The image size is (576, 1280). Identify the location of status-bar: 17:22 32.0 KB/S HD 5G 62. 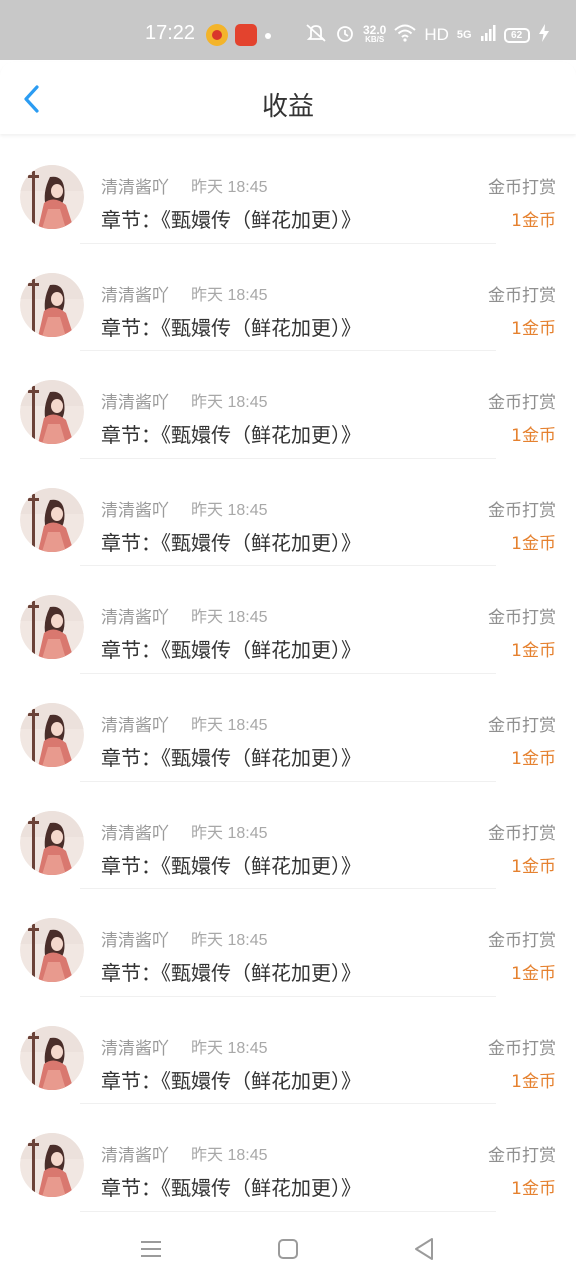
(288, 30).